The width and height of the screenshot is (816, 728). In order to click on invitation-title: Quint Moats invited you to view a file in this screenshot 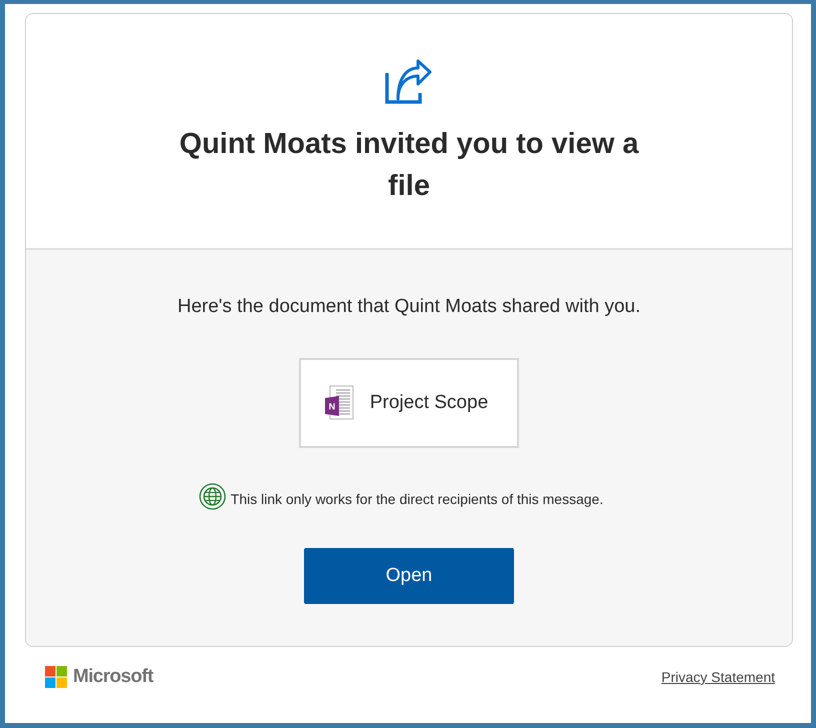, I will do `click(409, 165)`.